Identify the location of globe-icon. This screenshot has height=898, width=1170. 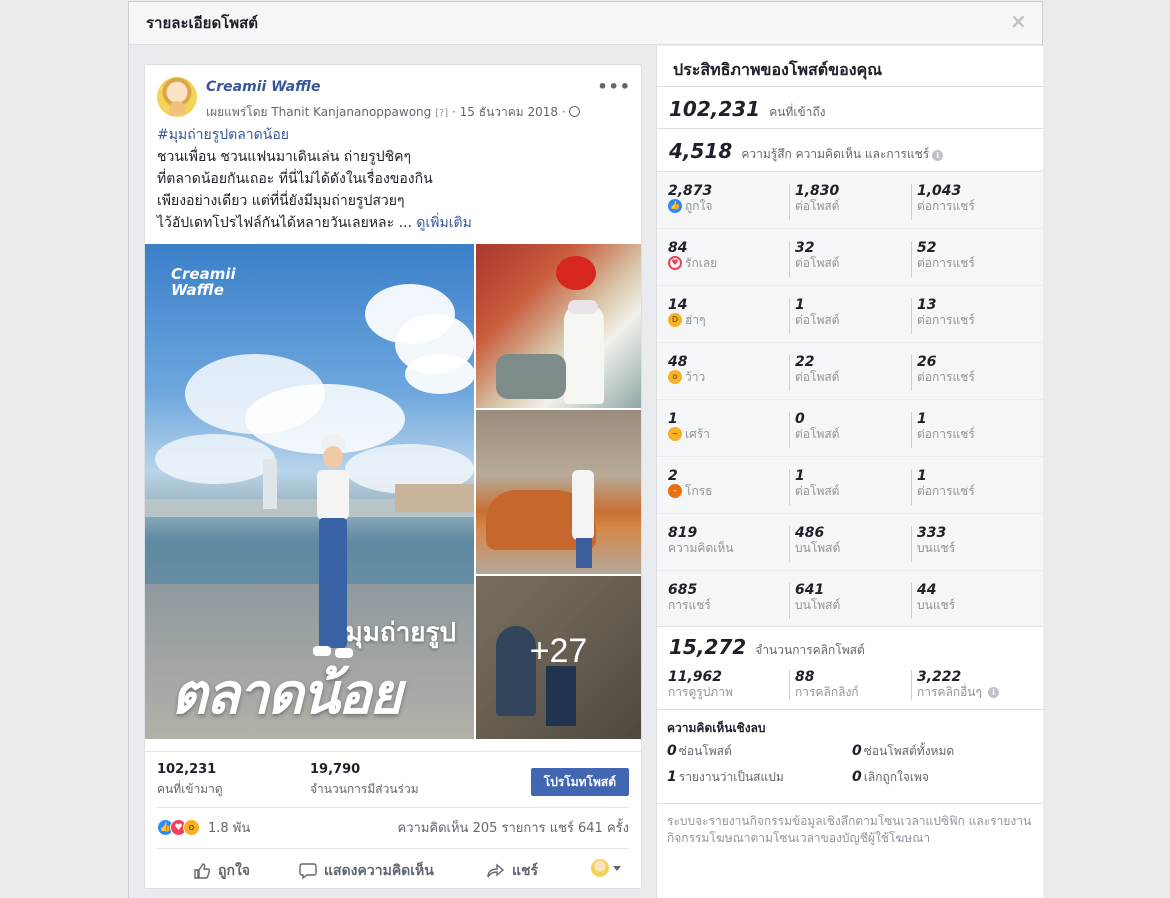
(574, 111).